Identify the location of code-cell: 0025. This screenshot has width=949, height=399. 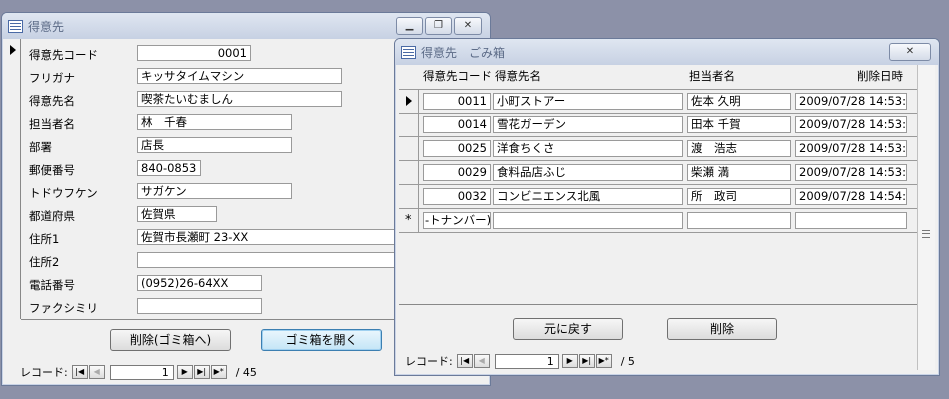
(457, 148).